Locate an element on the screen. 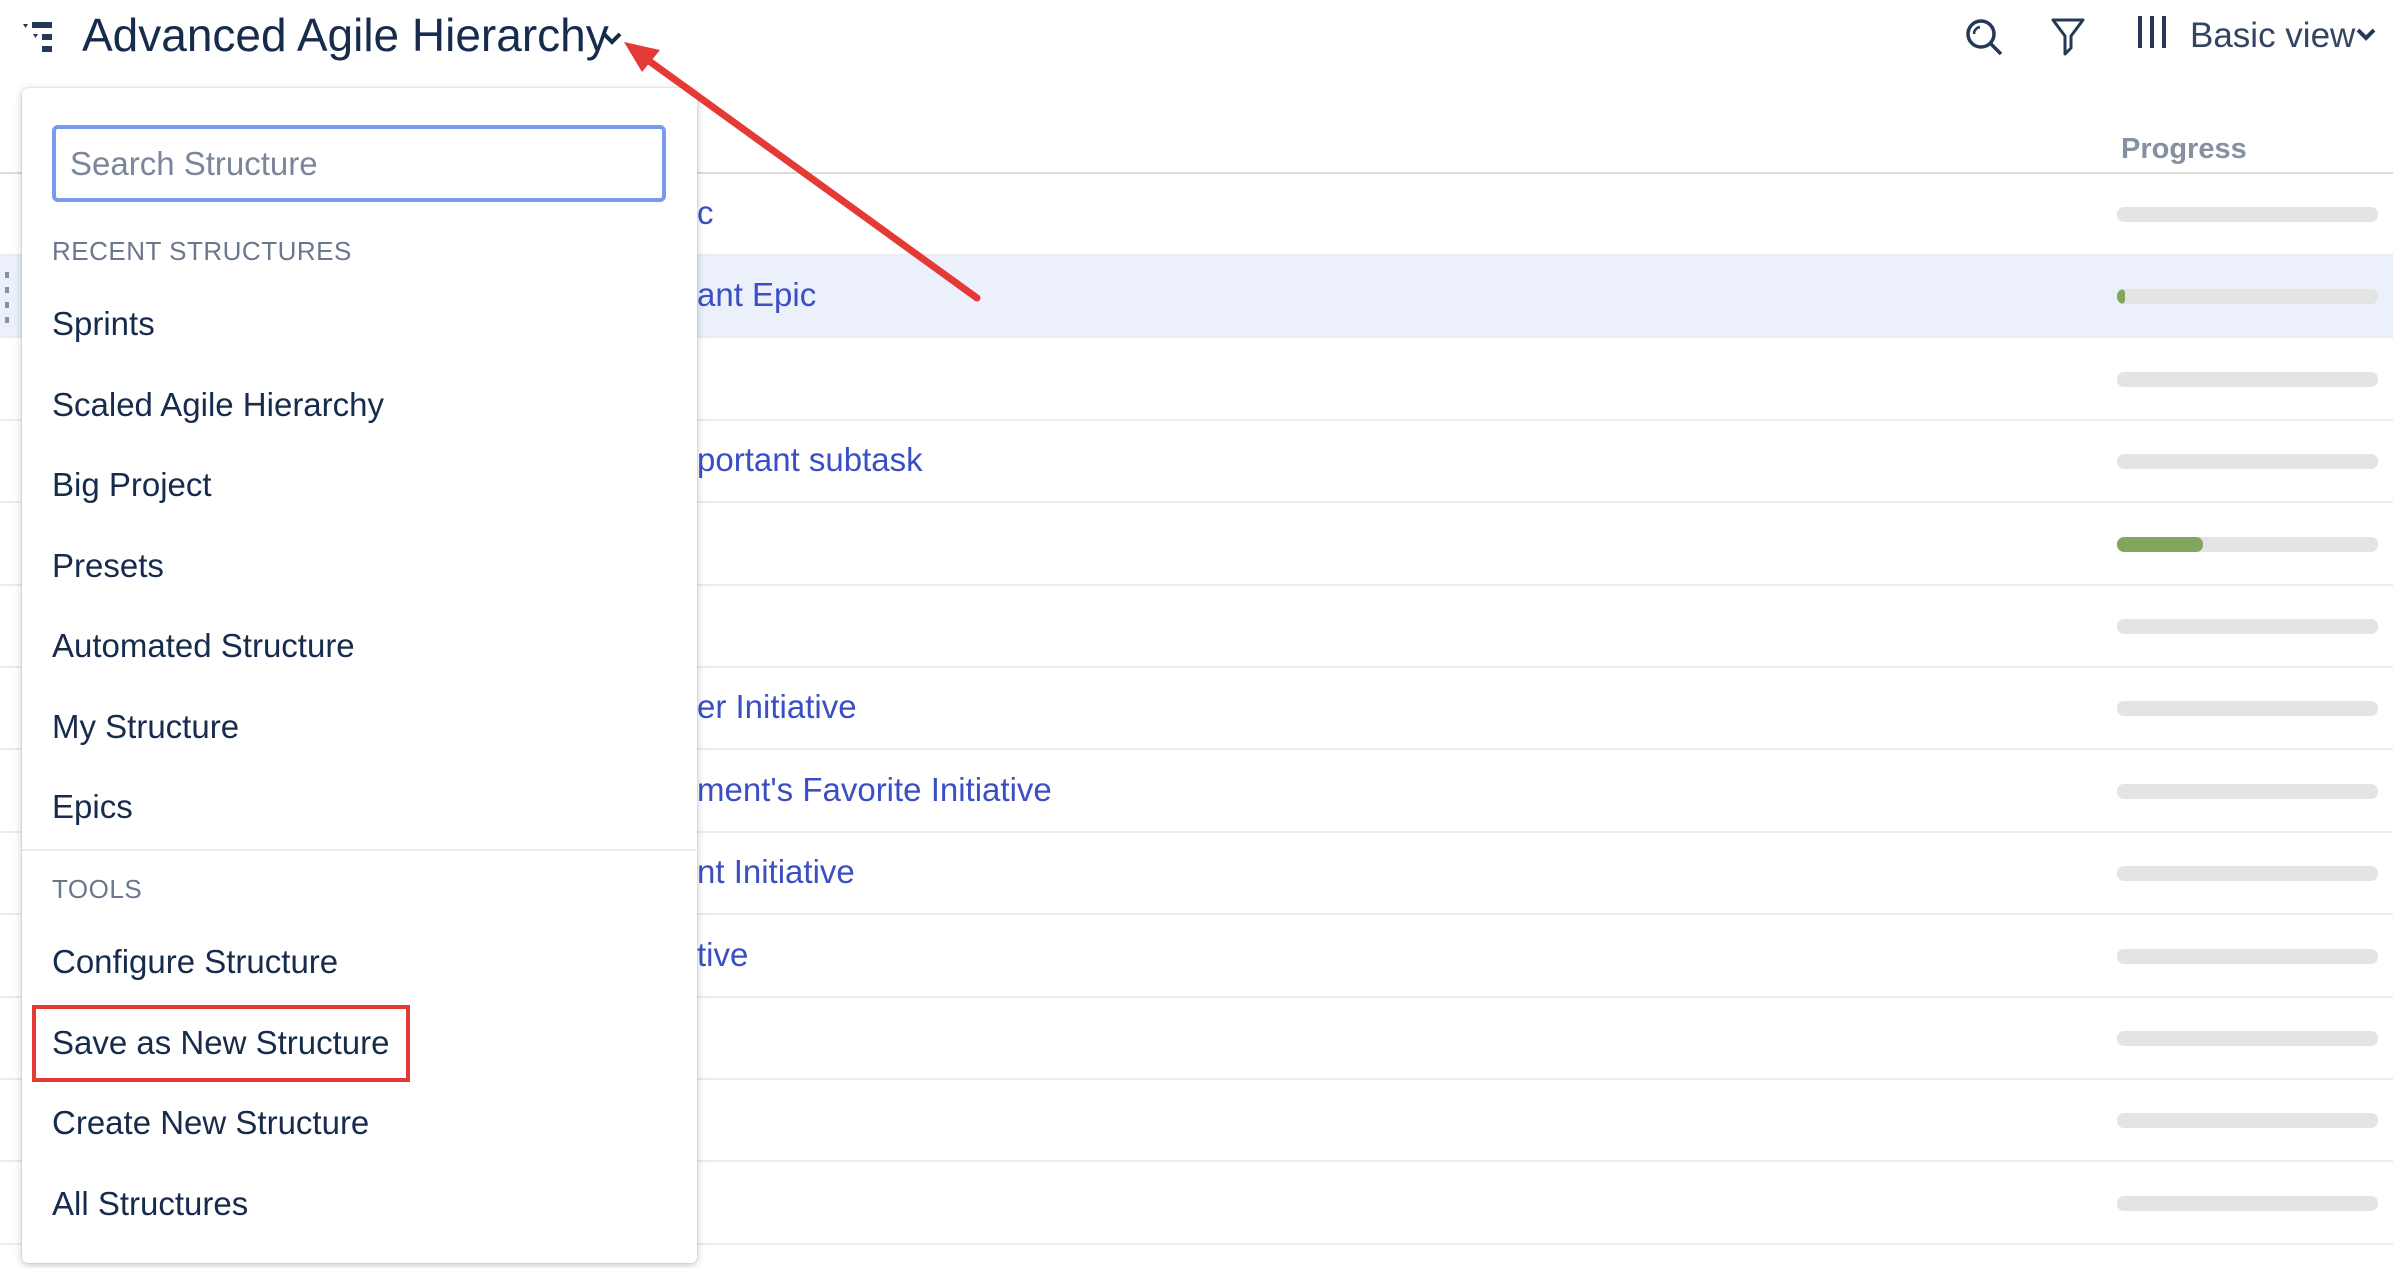 The height and width of the screenshot is (1268, 2393). recent-structure-item: Scaled Agile Hierarchy is located at coordinates (218, 405).